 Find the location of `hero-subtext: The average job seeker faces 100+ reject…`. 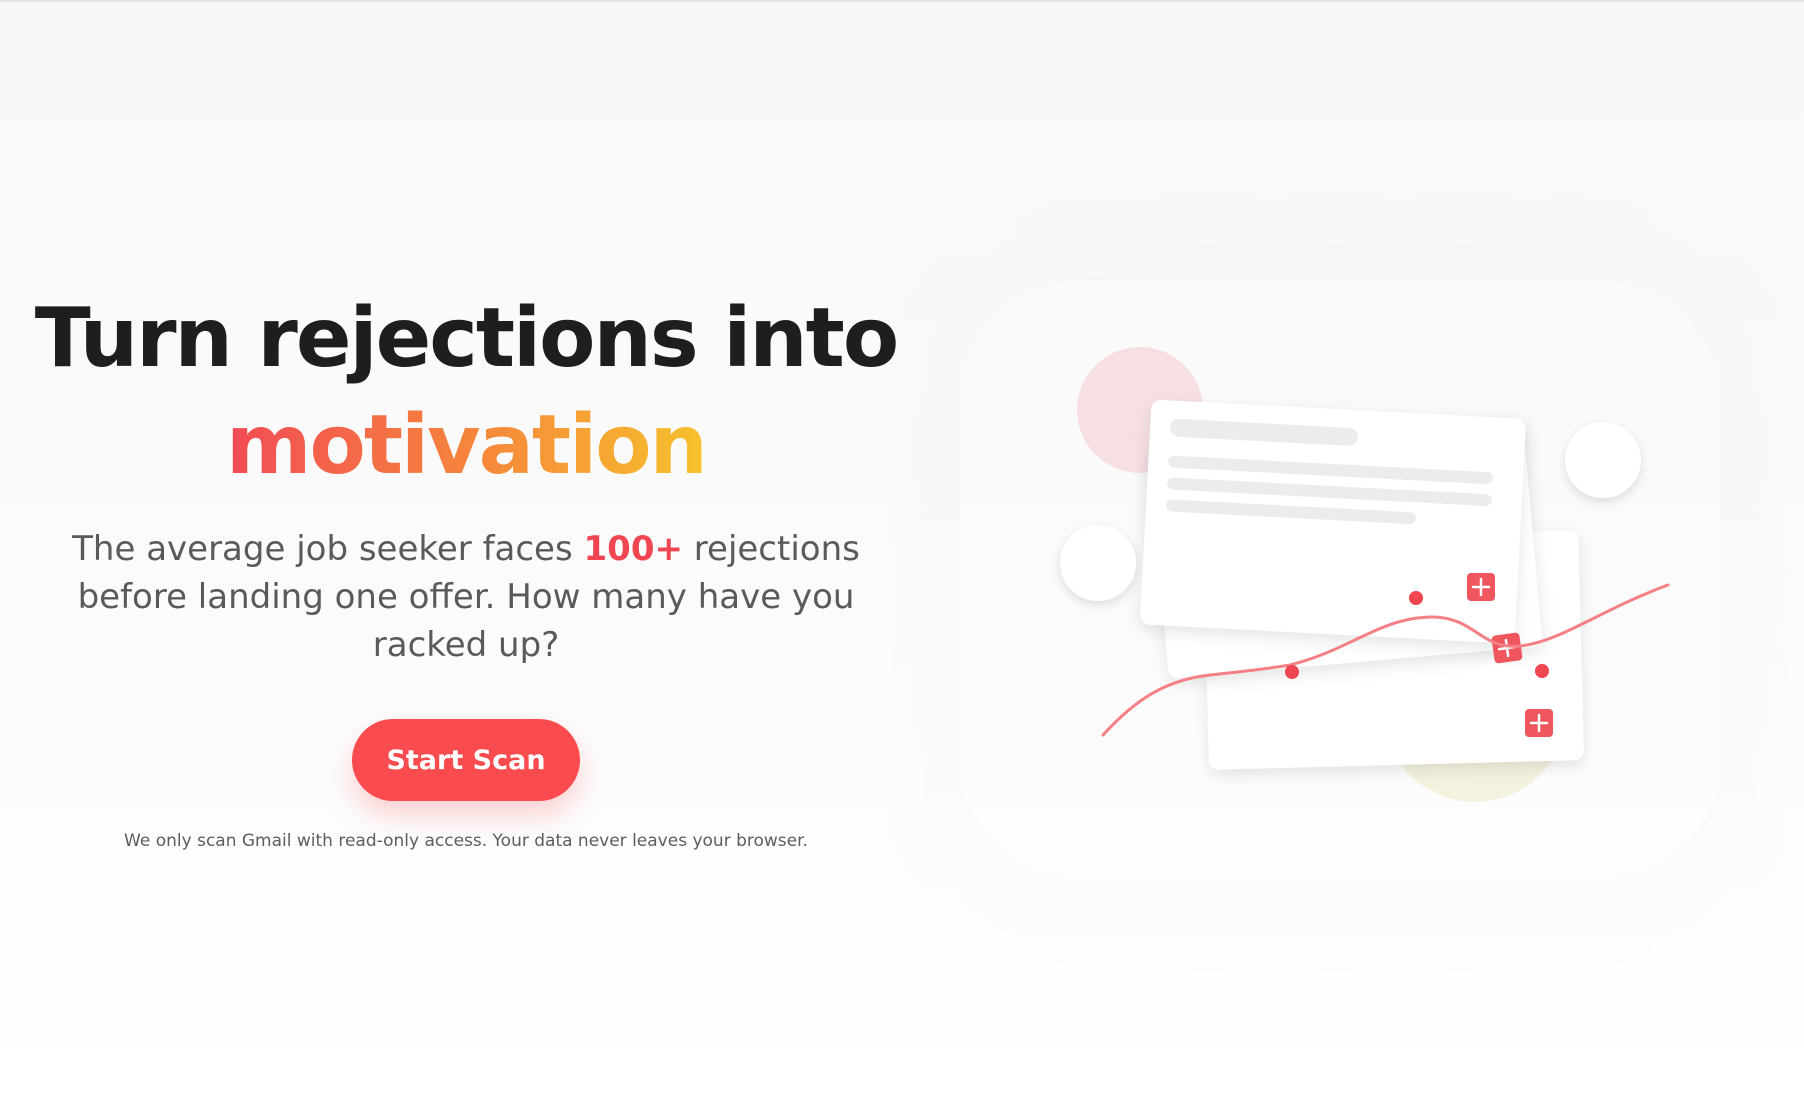

hero-subtext: The average job seeker faces 100+ reject… is located at coordinates (466, 597).